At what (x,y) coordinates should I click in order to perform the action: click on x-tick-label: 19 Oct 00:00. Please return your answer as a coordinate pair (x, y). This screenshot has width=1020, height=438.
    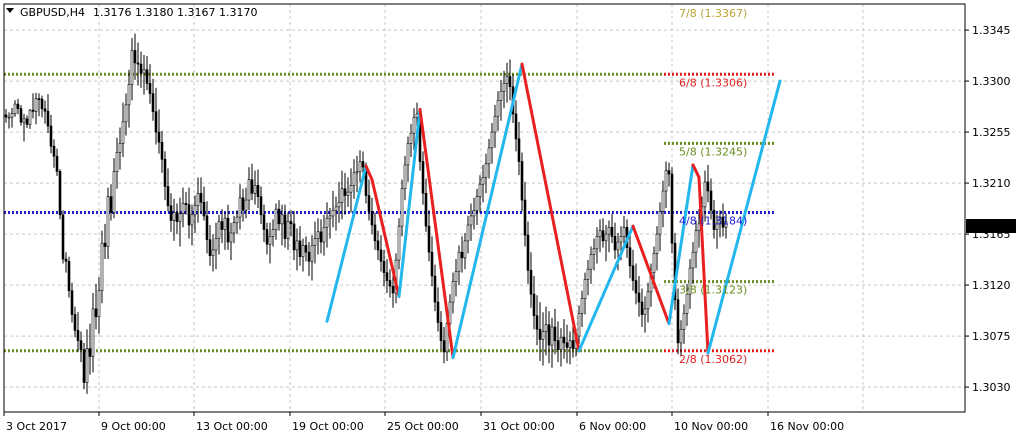
    Looking at the image, I should click on (328, 426).